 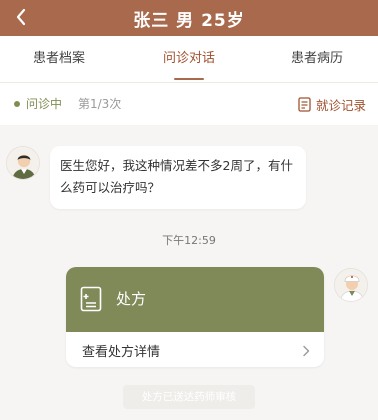 I want to click on message-timestamp: 下午12:59, so click(x=189, y=240).